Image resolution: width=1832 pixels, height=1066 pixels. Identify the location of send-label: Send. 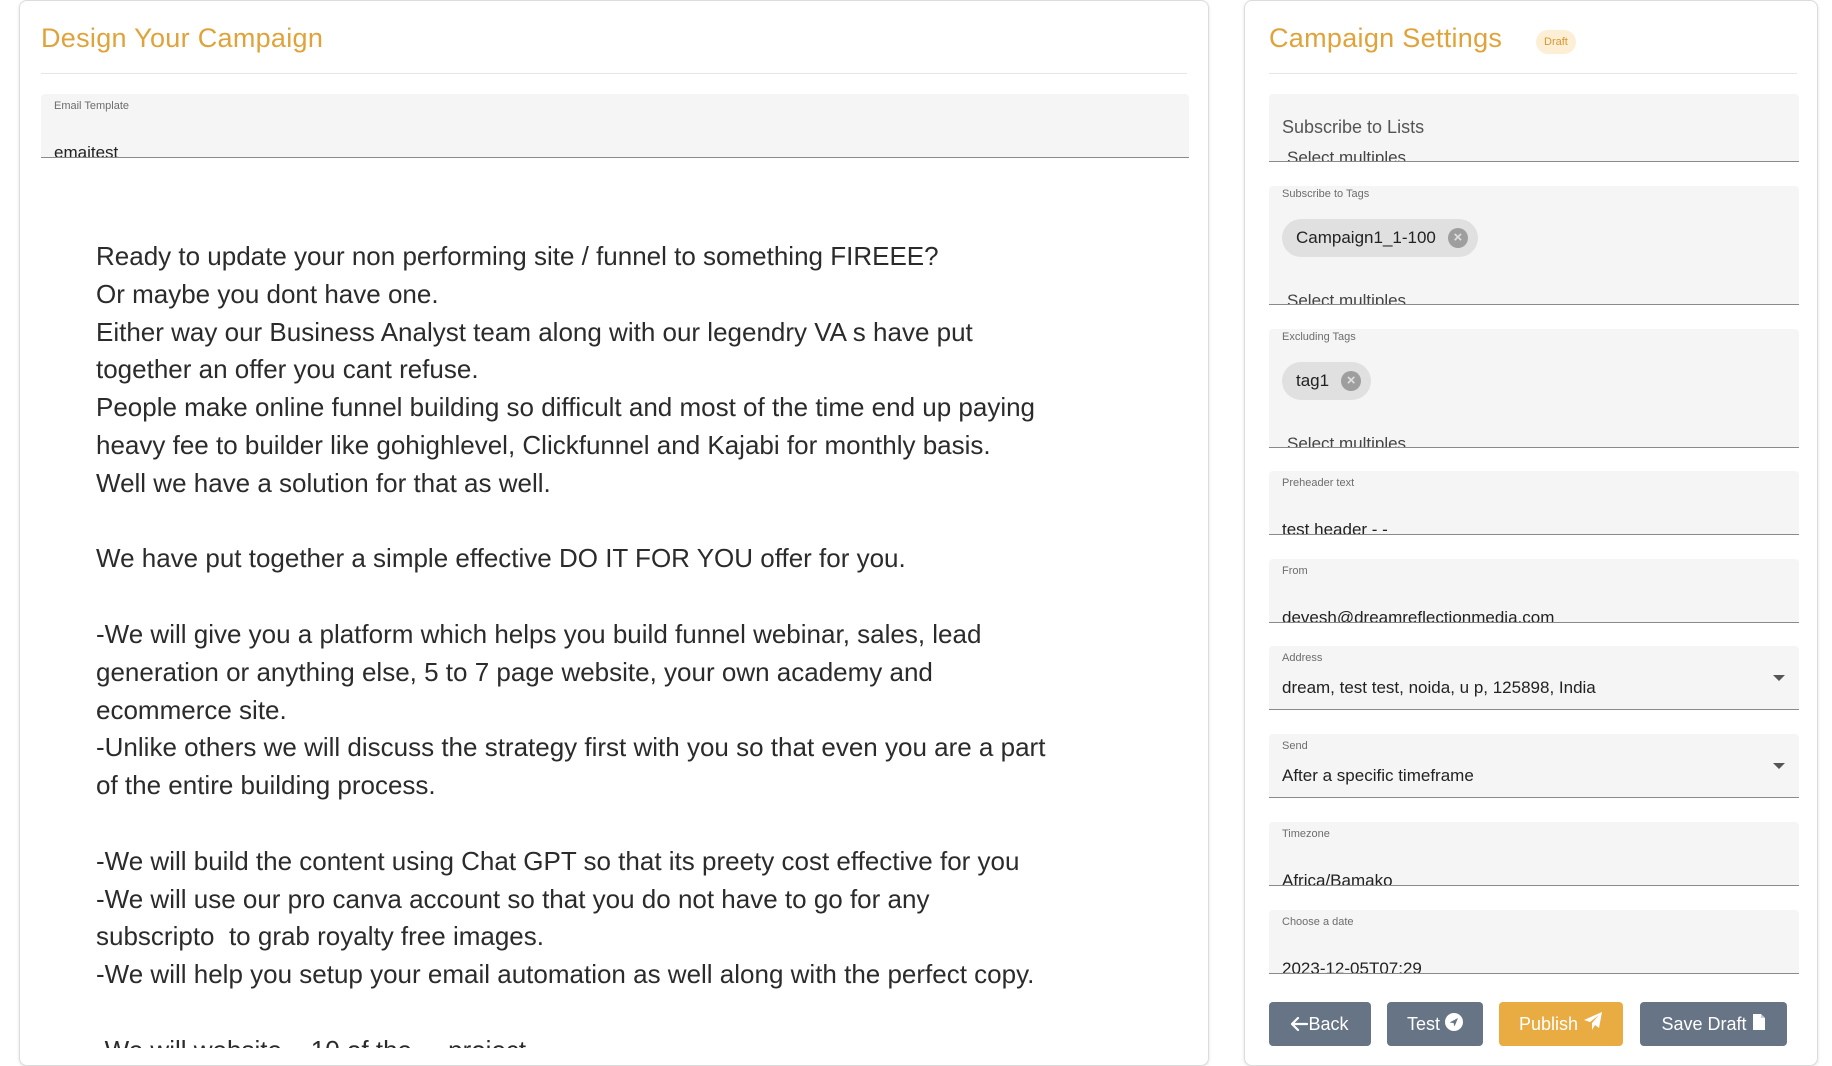
(1295, 746).